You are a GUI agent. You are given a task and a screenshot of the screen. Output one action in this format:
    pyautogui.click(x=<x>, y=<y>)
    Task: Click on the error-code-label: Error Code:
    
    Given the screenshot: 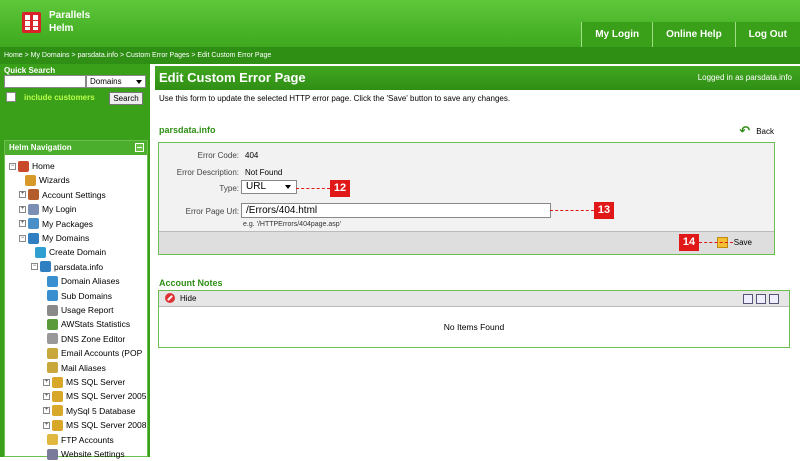 What is the action you would take?
    pyautogui.click(x=218, y=155)
    